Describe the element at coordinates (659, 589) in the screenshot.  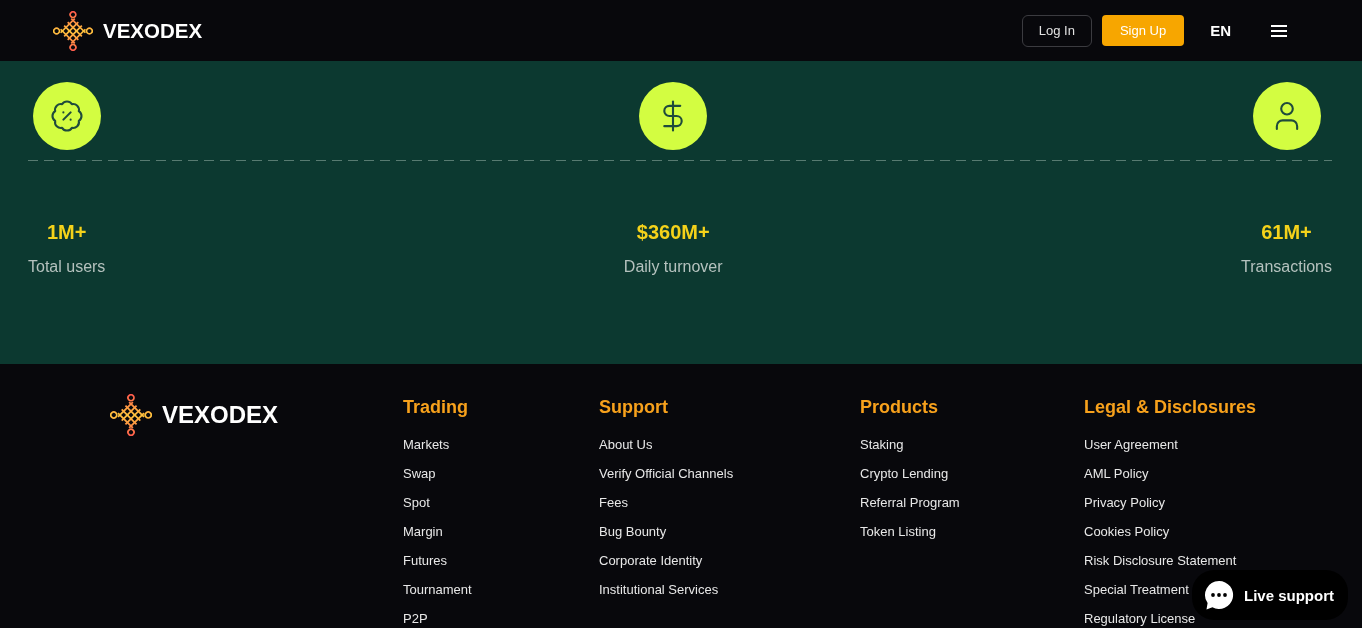
I see `footer-link: Institutional Services` at that location.